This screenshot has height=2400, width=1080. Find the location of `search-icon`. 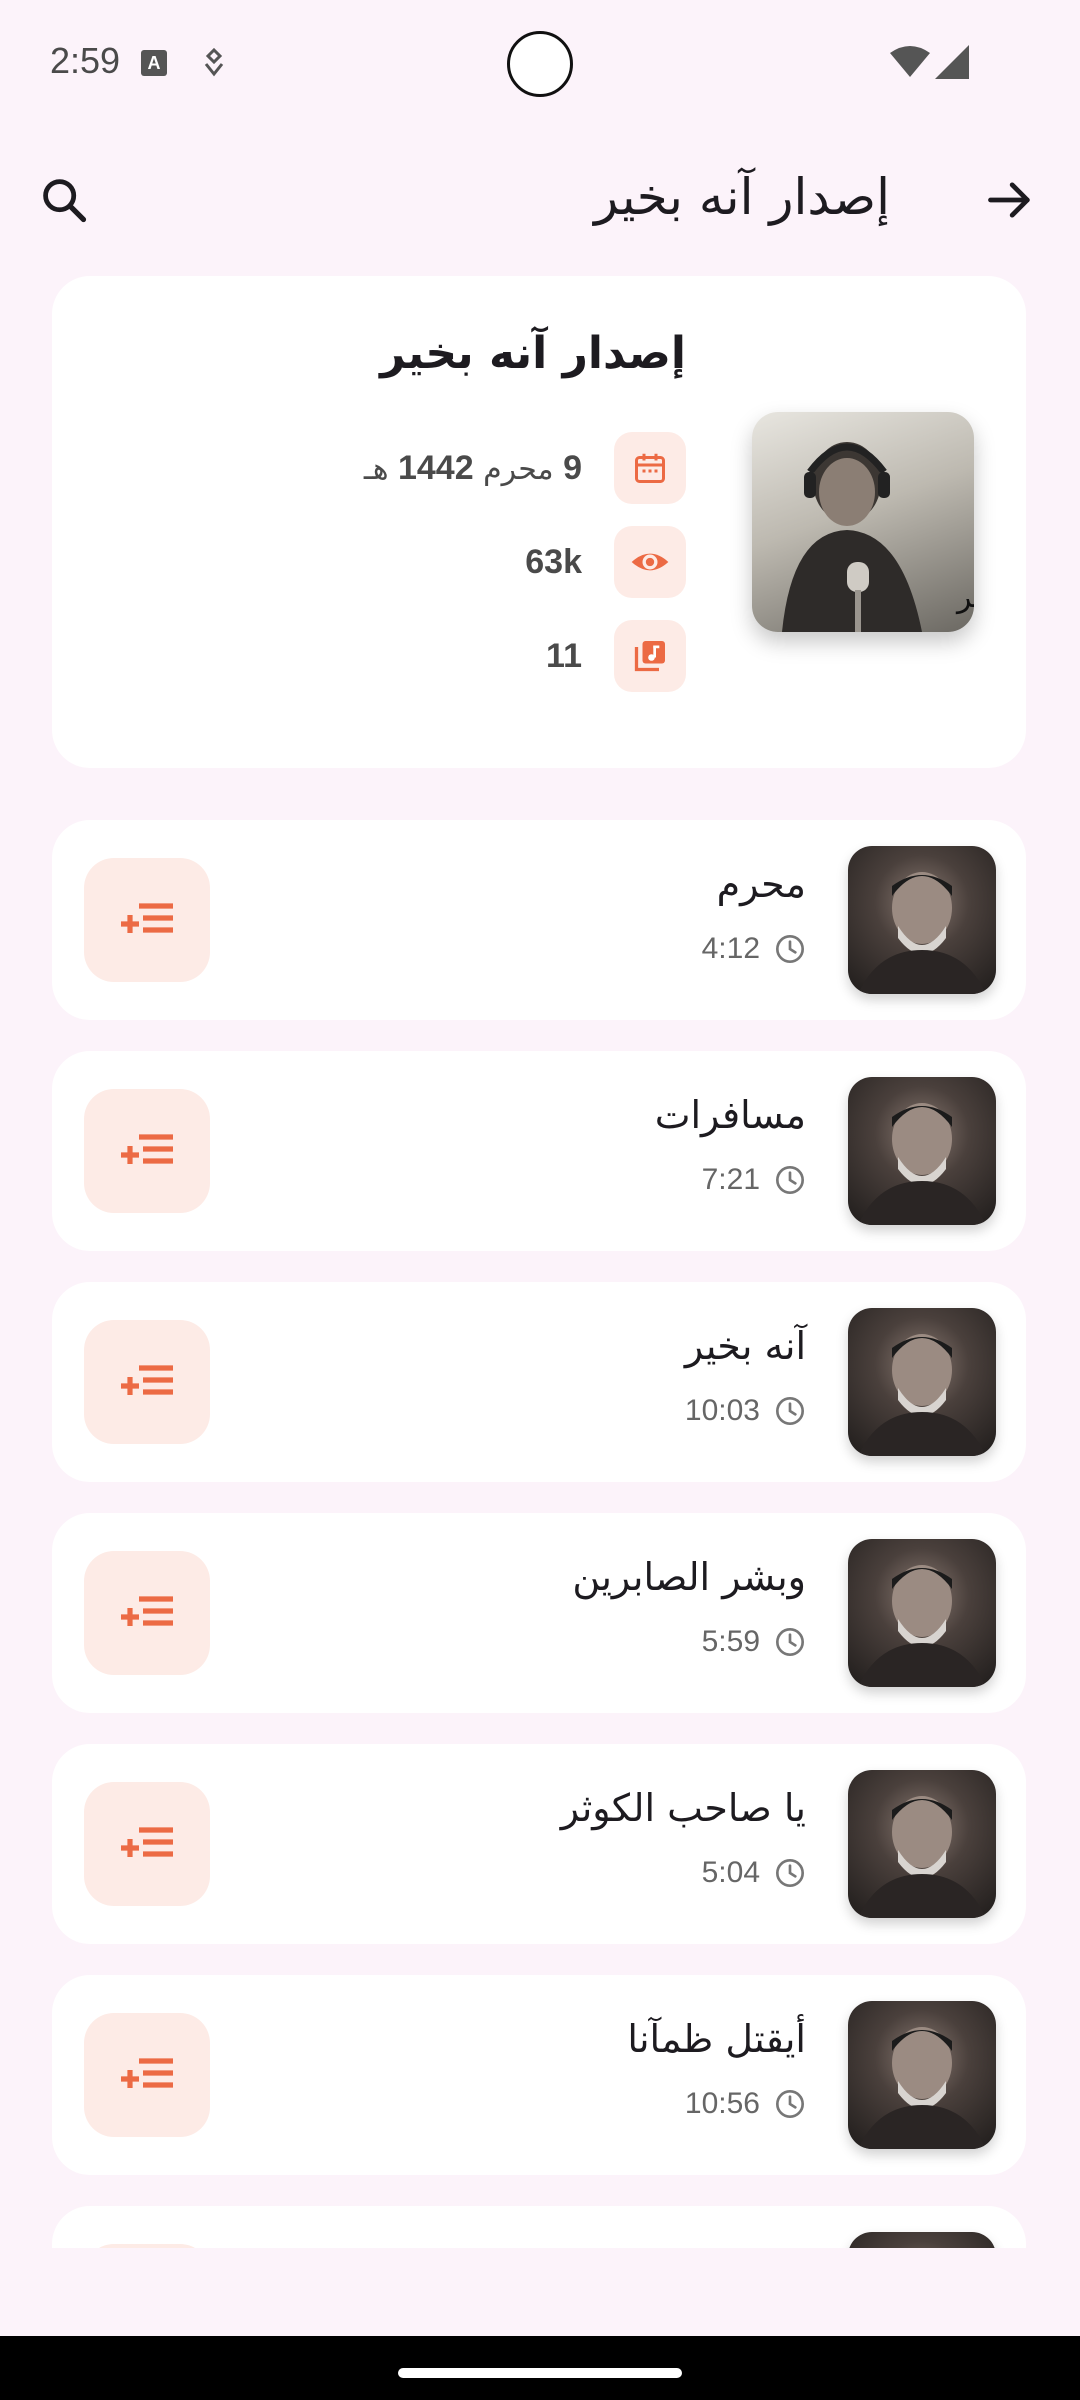

search-icon is located at coordinates (65, 201).